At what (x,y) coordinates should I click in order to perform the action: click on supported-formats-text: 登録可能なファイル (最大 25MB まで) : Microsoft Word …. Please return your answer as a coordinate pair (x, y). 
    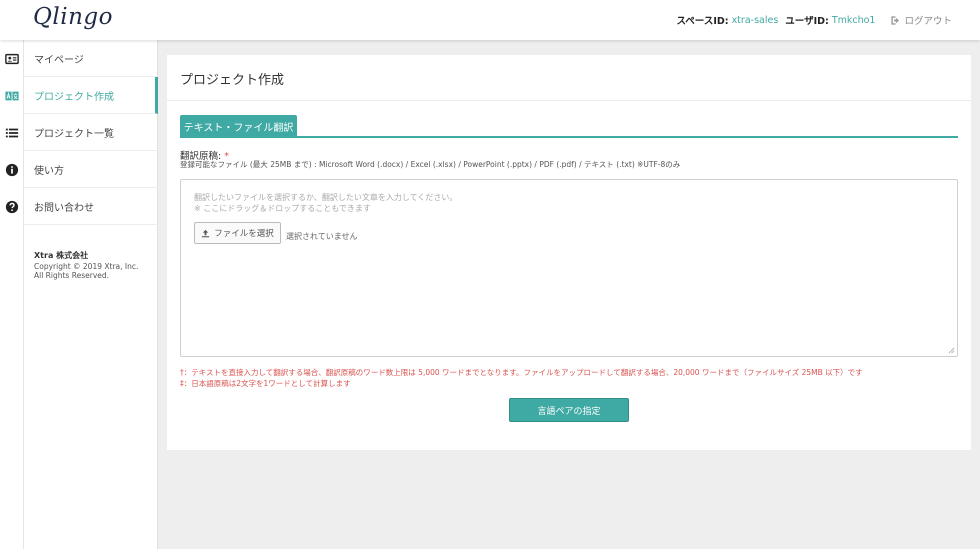
    Looking at the image, I should click on (430, 164).